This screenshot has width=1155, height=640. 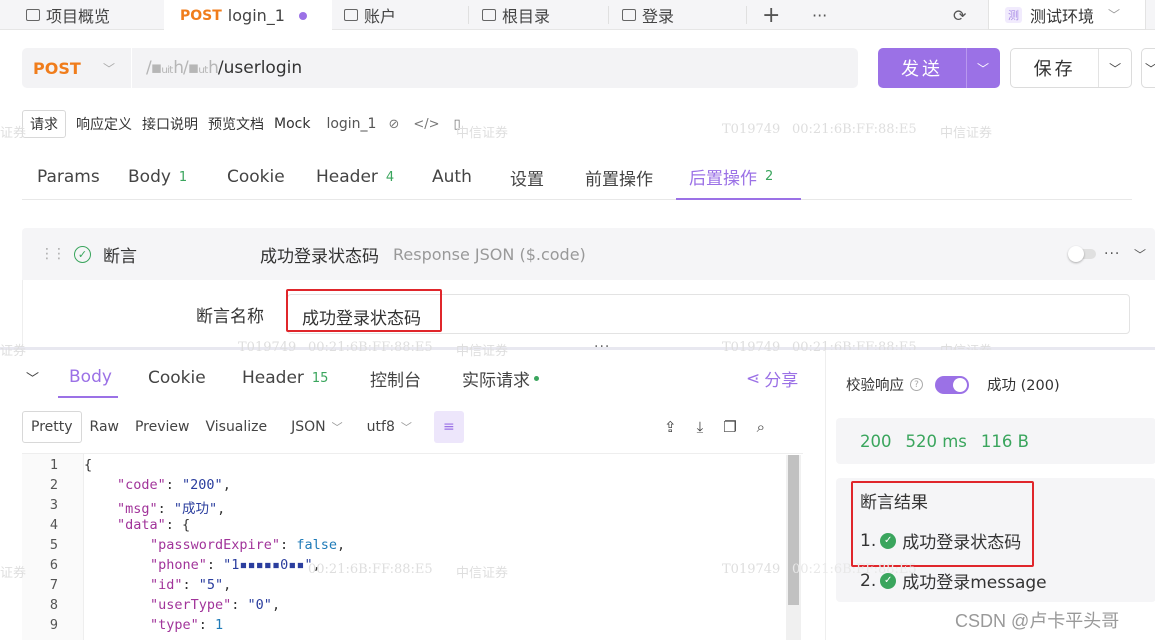 I want to click on tab-settings: 设置, so click(x=527, y=177).